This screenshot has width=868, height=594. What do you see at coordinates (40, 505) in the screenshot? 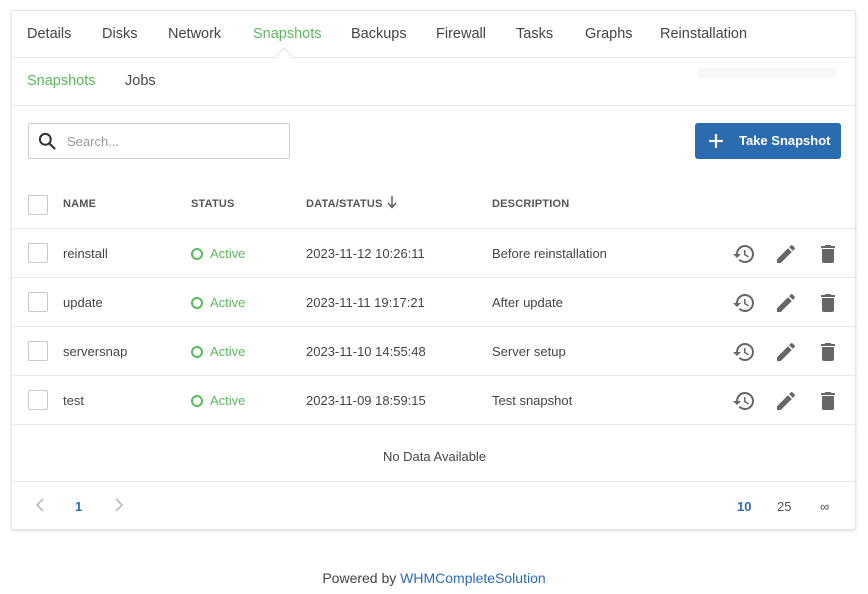
I see `chevron-left-icon` at bounding box center [40, 505].